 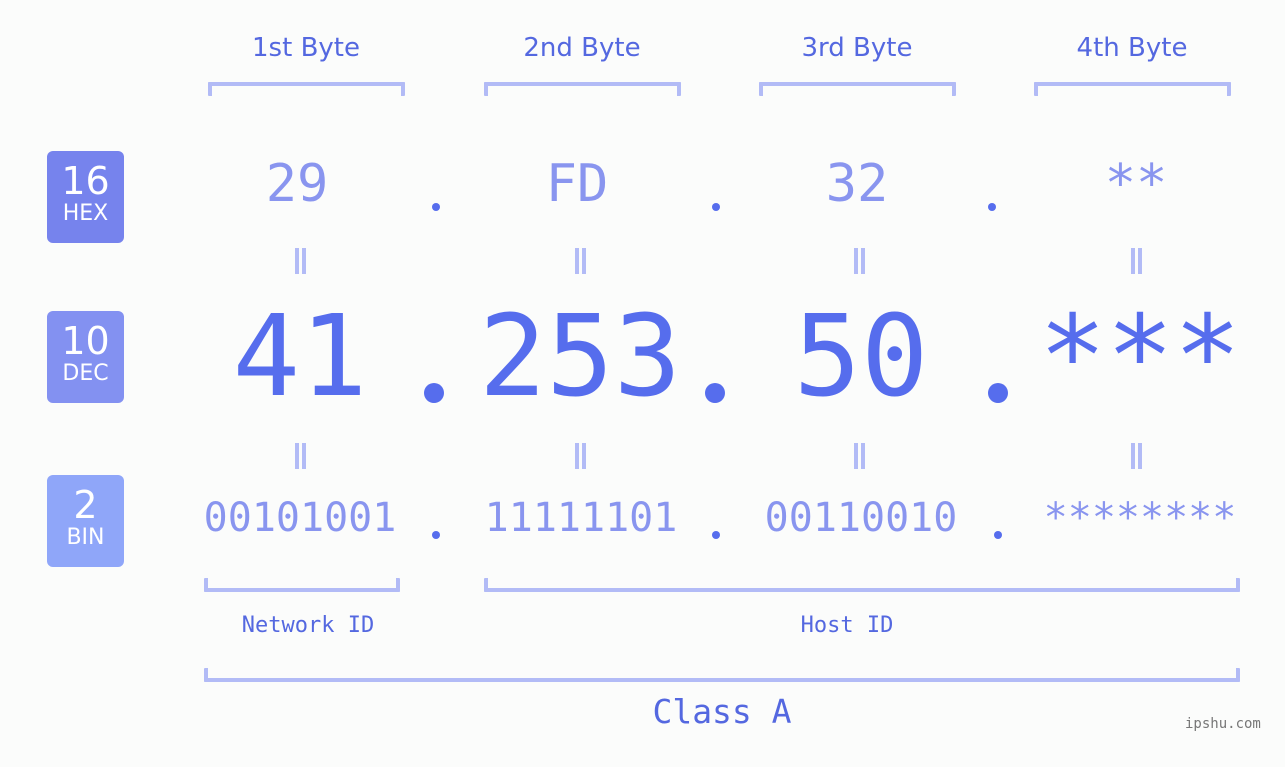 I want to click on bin-base: 2, so click(x=85, y=505).